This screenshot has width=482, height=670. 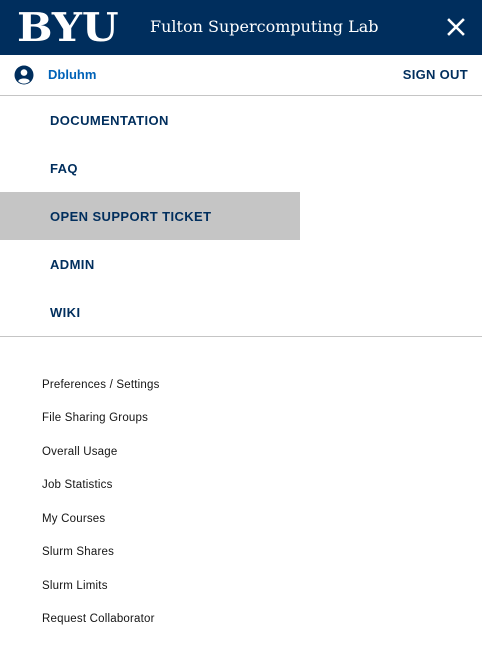 I want to click on close-icon, so click(x=456, y=27).